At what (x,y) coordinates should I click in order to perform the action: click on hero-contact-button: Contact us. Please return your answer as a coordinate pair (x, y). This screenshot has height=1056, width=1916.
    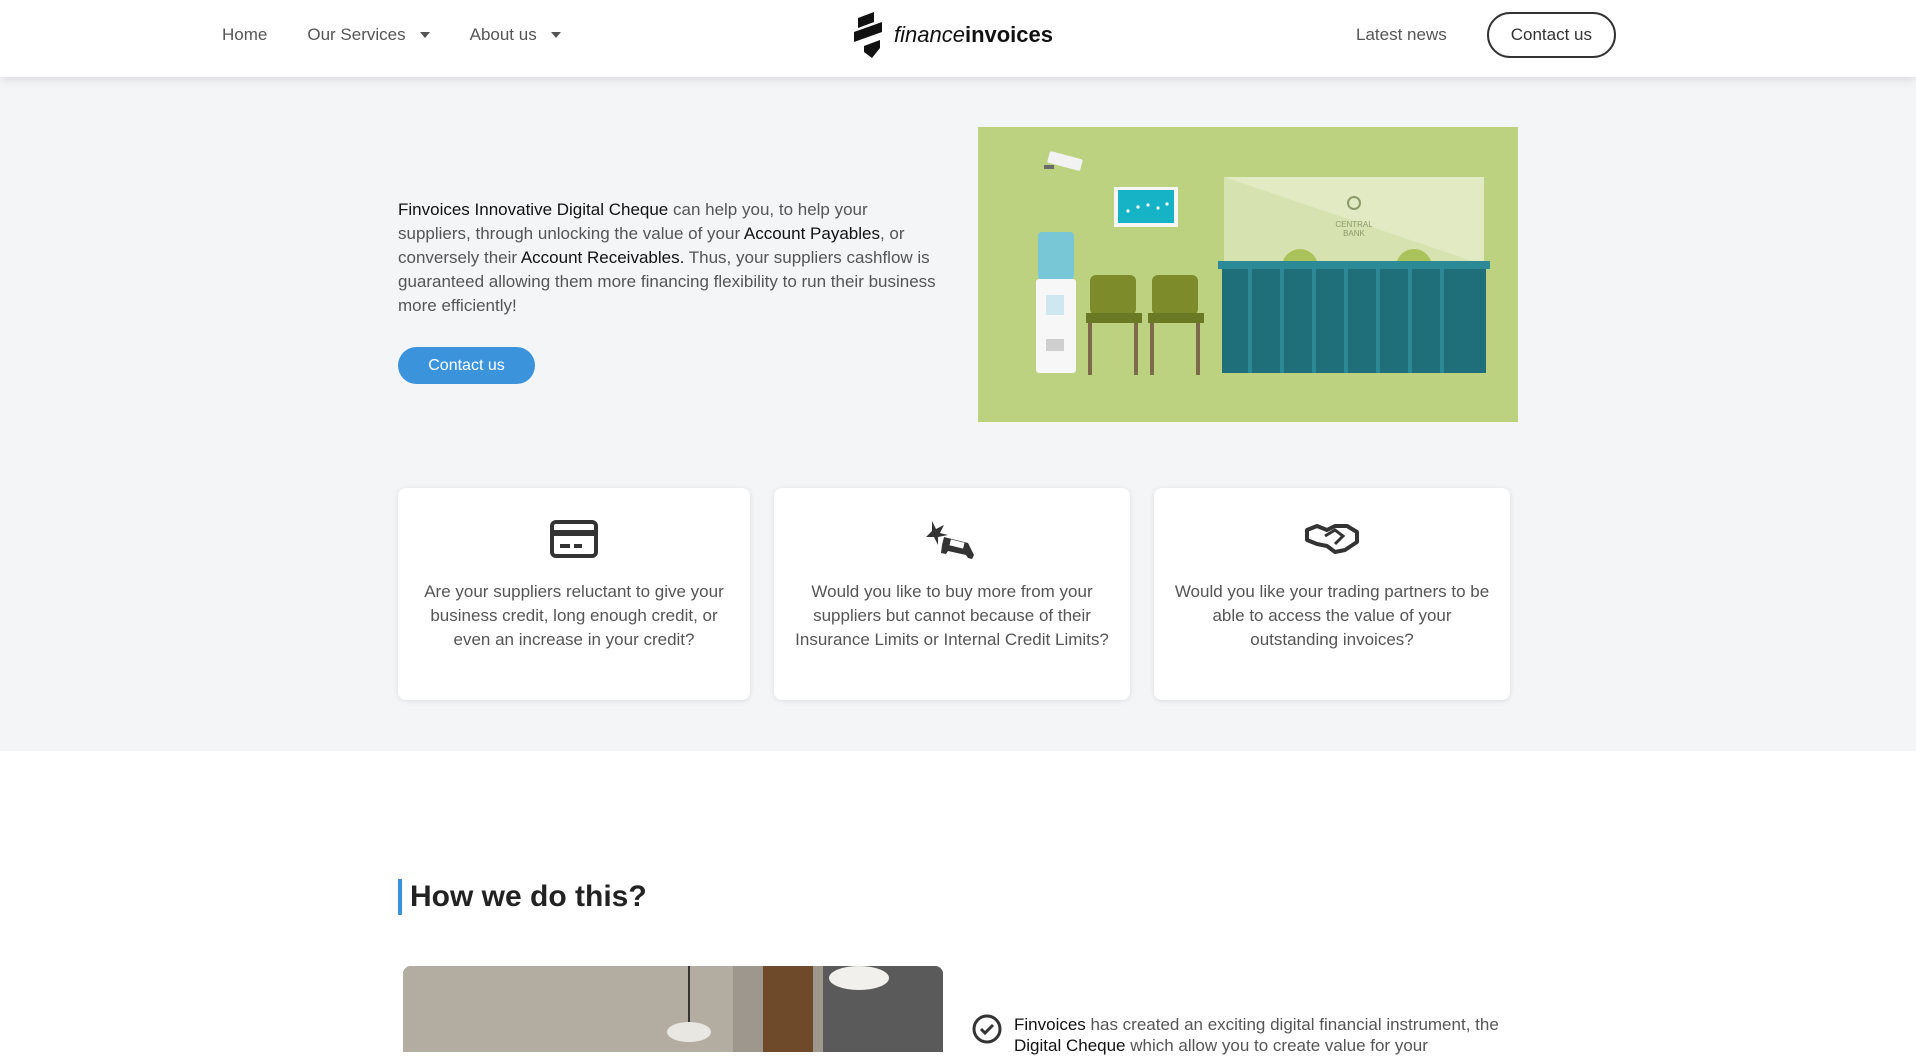
    Looking at the image, I should click on (466, 365).